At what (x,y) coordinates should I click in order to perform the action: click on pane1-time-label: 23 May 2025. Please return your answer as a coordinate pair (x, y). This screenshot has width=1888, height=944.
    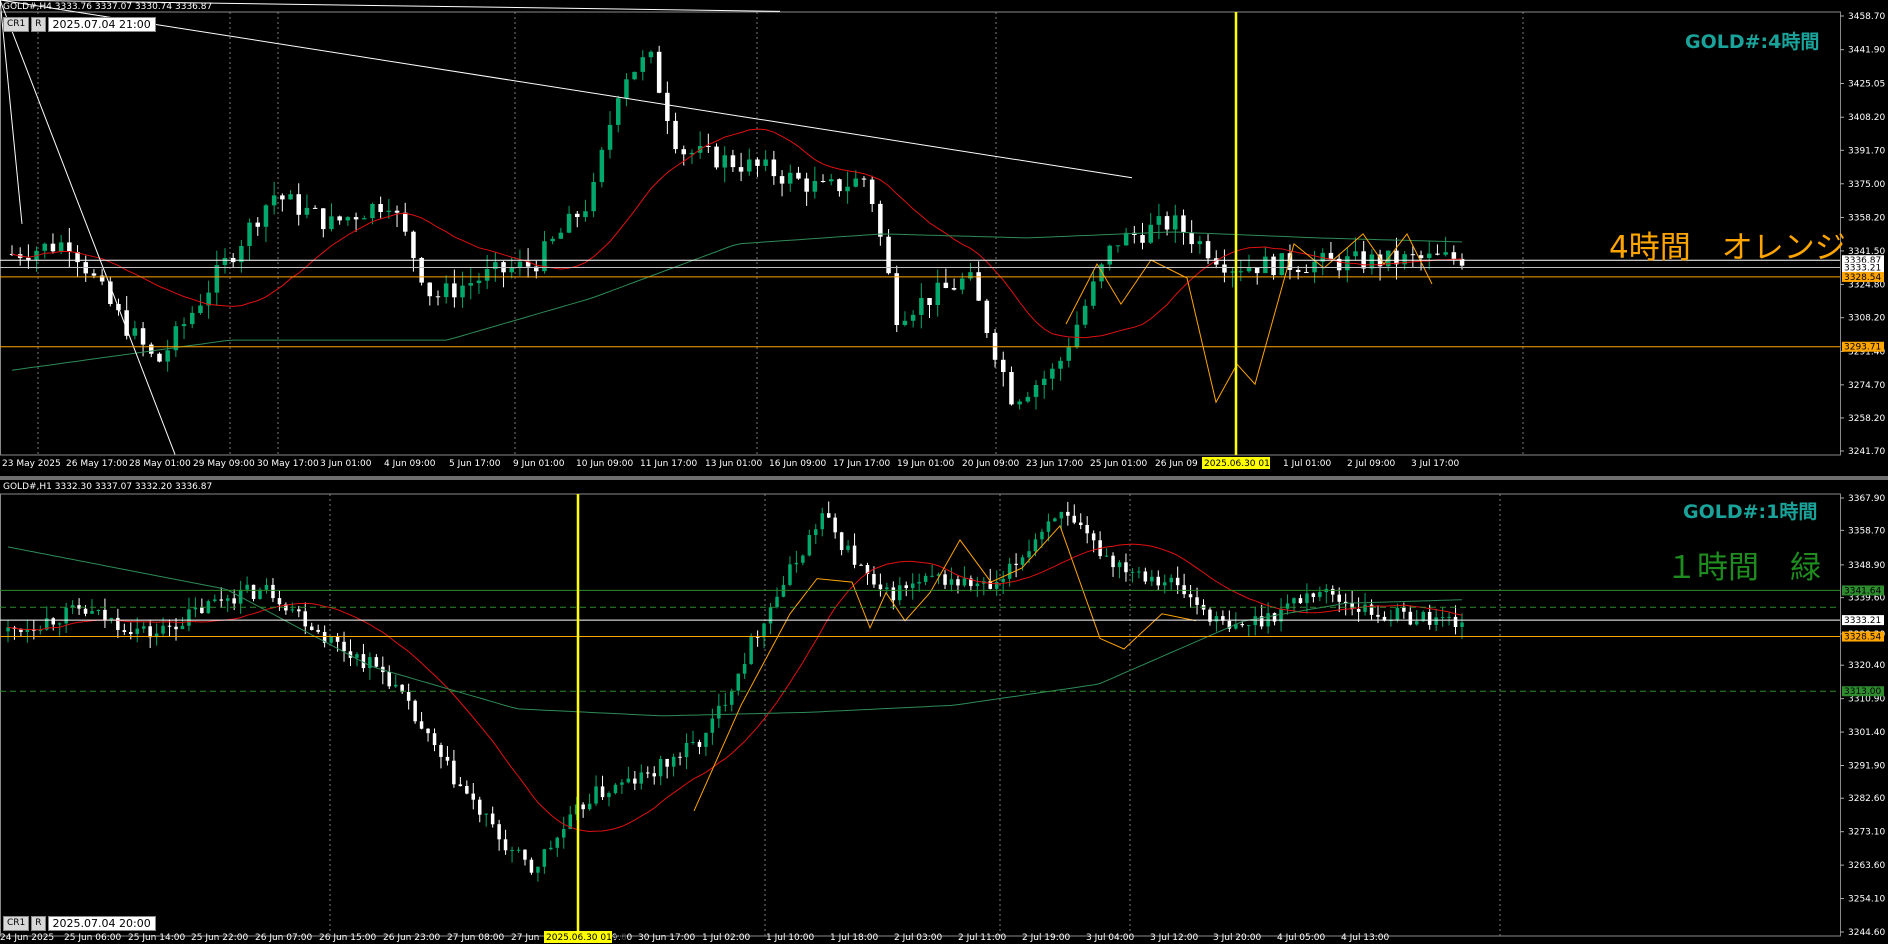
    Looking at the image, I should click on (31, 464).